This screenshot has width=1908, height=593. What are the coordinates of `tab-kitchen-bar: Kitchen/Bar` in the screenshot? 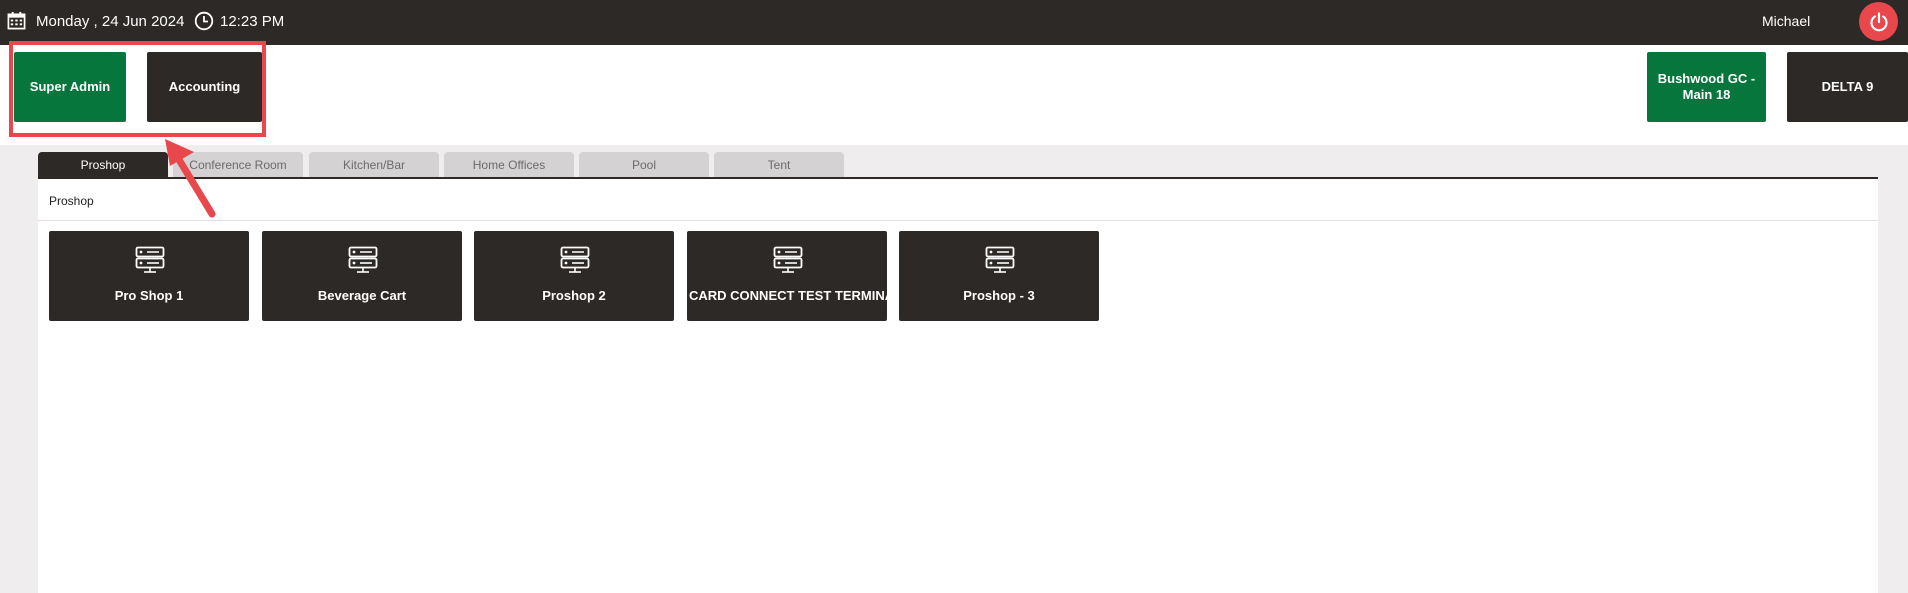 It's located at (374, 165).